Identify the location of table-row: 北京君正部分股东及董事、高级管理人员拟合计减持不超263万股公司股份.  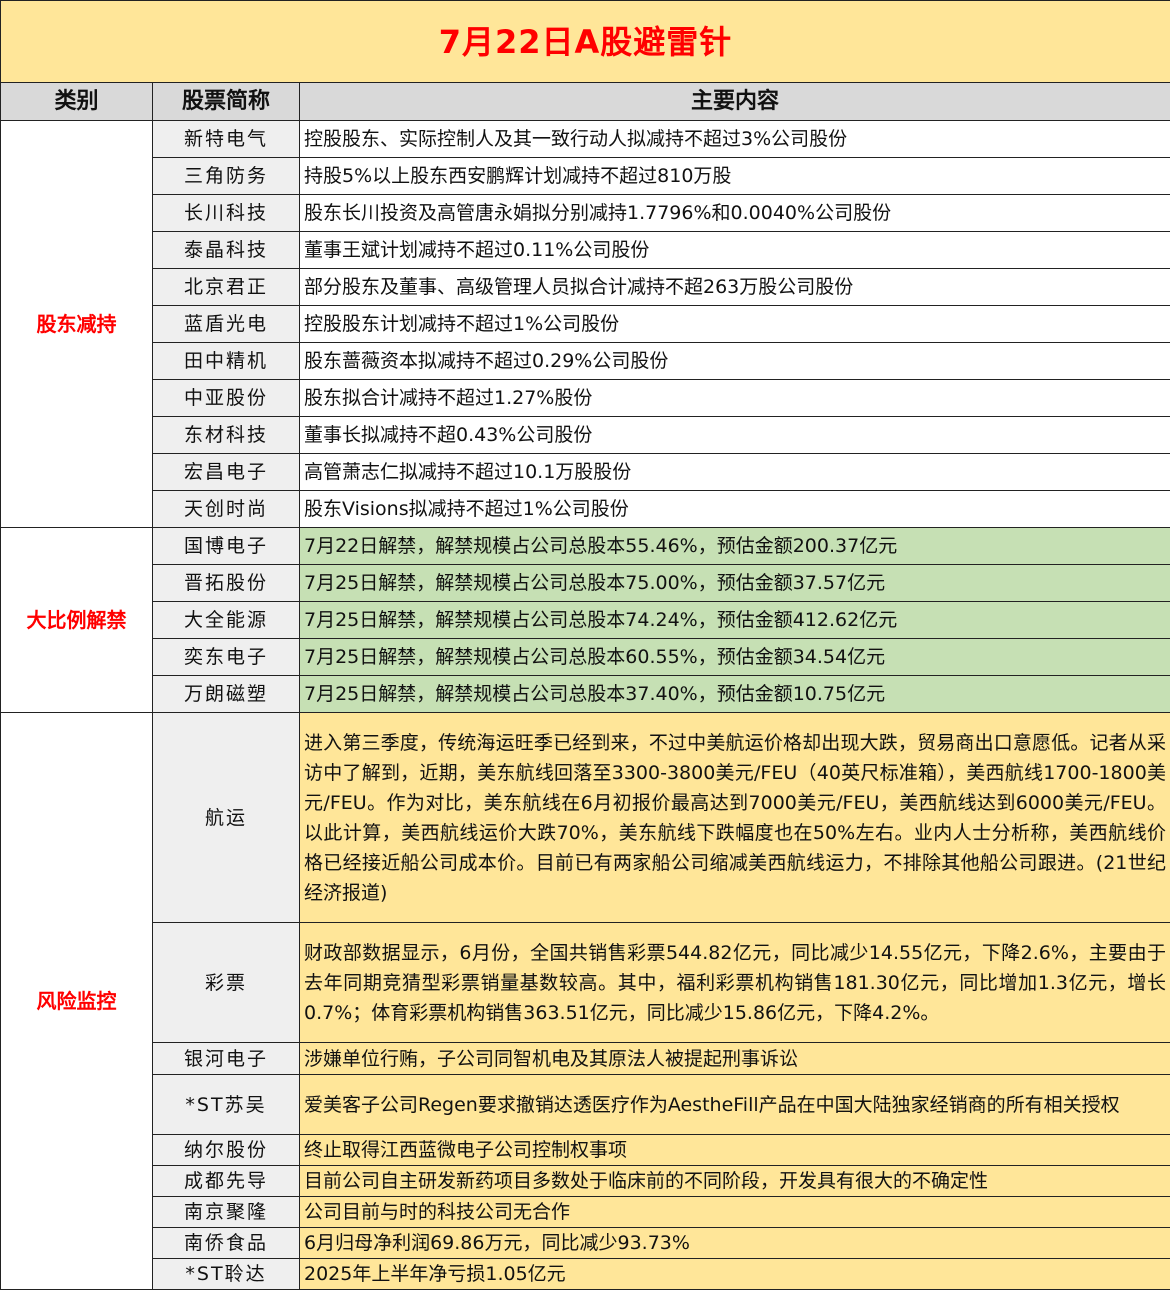
(585, 287).